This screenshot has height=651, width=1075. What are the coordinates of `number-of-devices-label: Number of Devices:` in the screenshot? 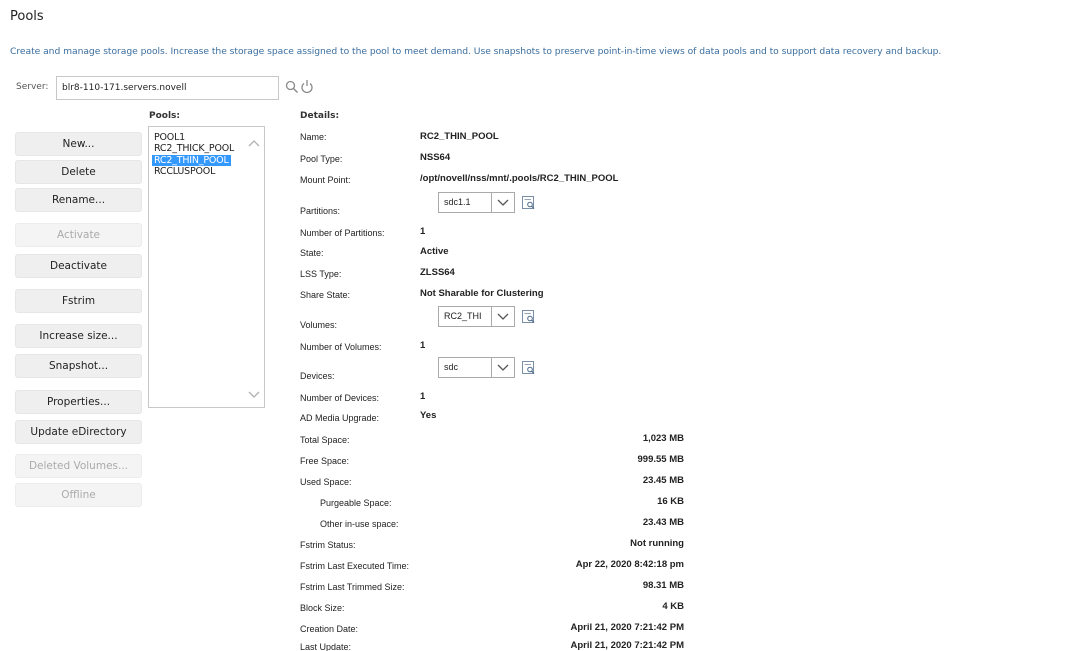 It's located at (340, 398).